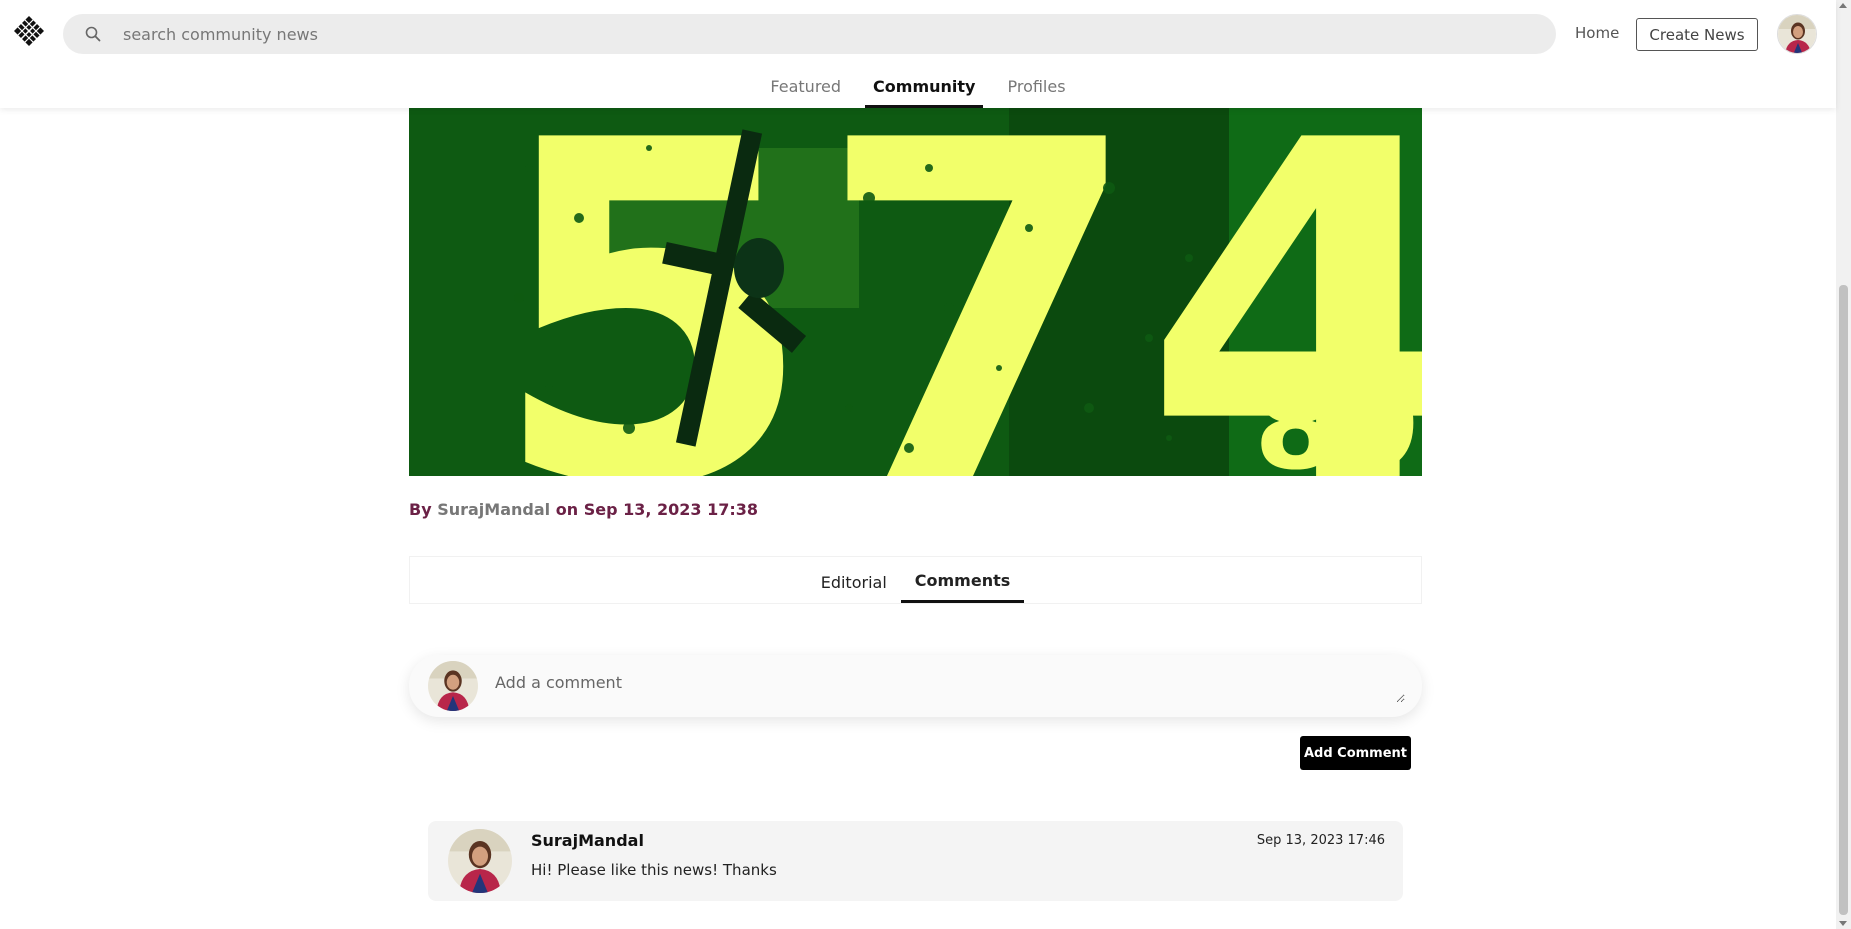 The width and height of the screenshot is (1851, 929). Describe the element at coordinates (854, 580) in the screenshot. I see `tab-editorial: Editorial` at that location.